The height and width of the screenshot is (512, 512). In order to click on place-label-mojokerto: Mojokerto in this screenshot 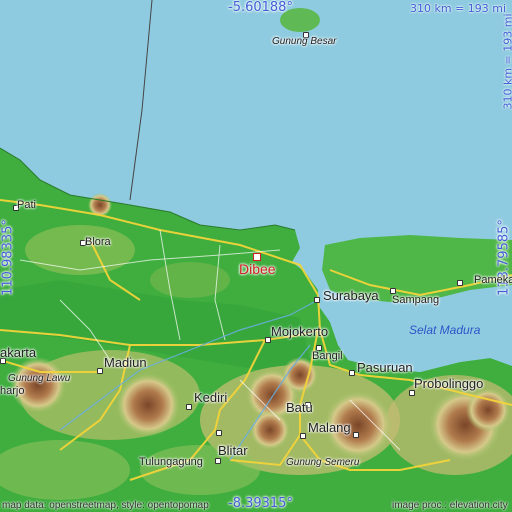, I will do `click(299, 331)`.